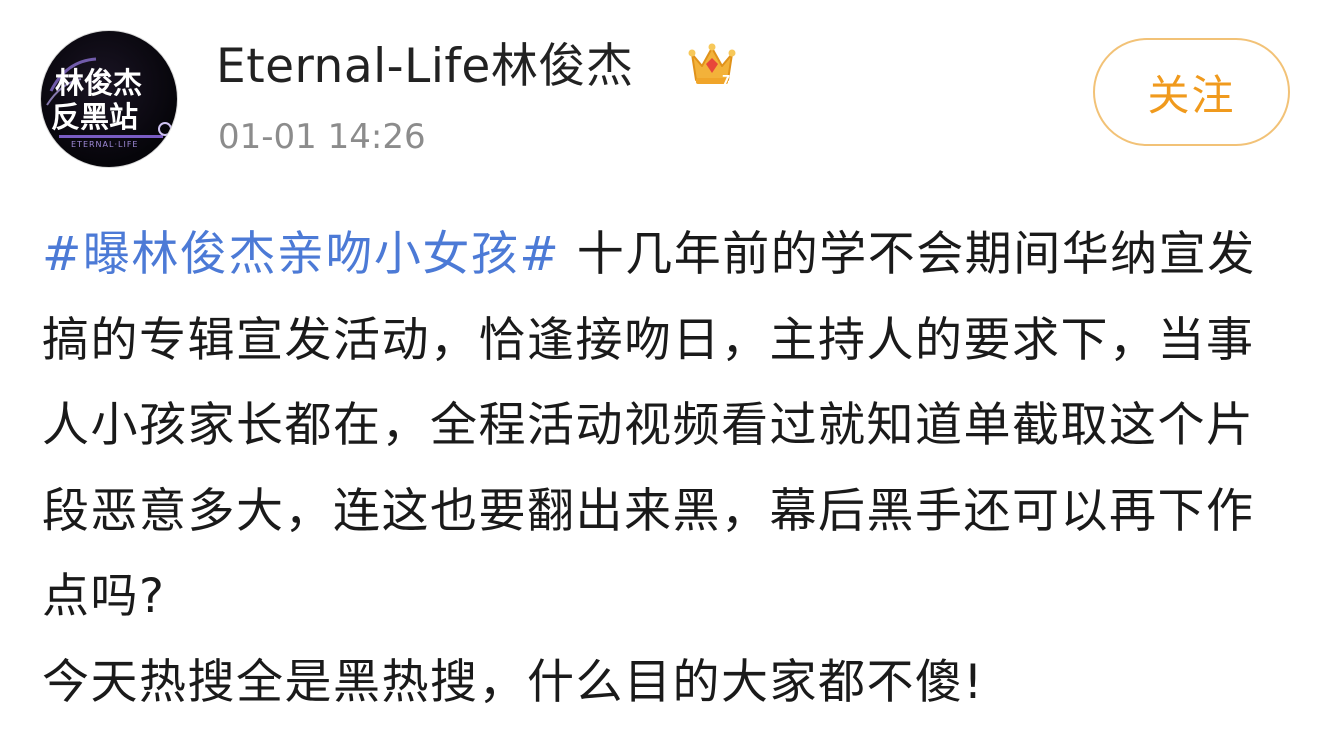  What do you see at coordinates (94, 117) in the screenshot?
I see `avatar-line2: 反黑站` at bounding box center [94, 117].